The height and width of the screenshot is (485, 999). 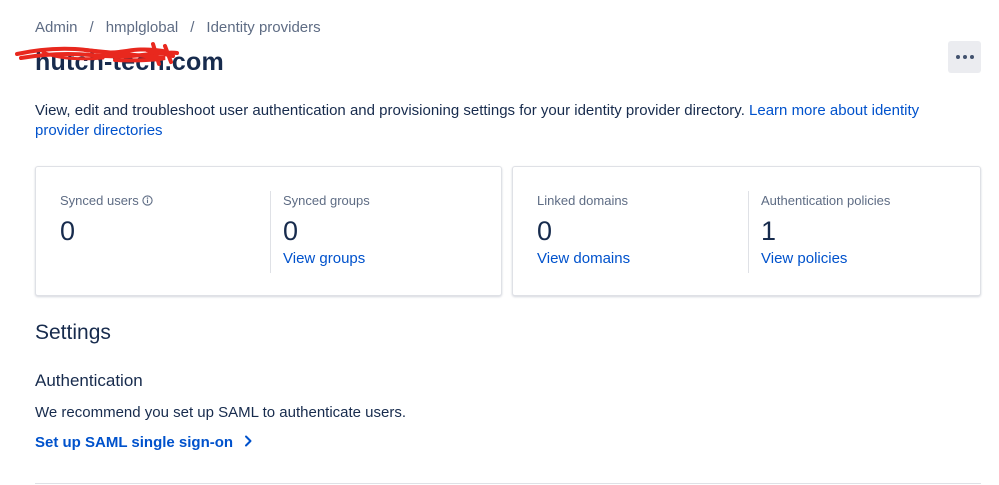 What do you see at coordinates (583, 200) in the screenshot?
I see `linked-domains-label: Linked domains` at bounding box center [583, 200].